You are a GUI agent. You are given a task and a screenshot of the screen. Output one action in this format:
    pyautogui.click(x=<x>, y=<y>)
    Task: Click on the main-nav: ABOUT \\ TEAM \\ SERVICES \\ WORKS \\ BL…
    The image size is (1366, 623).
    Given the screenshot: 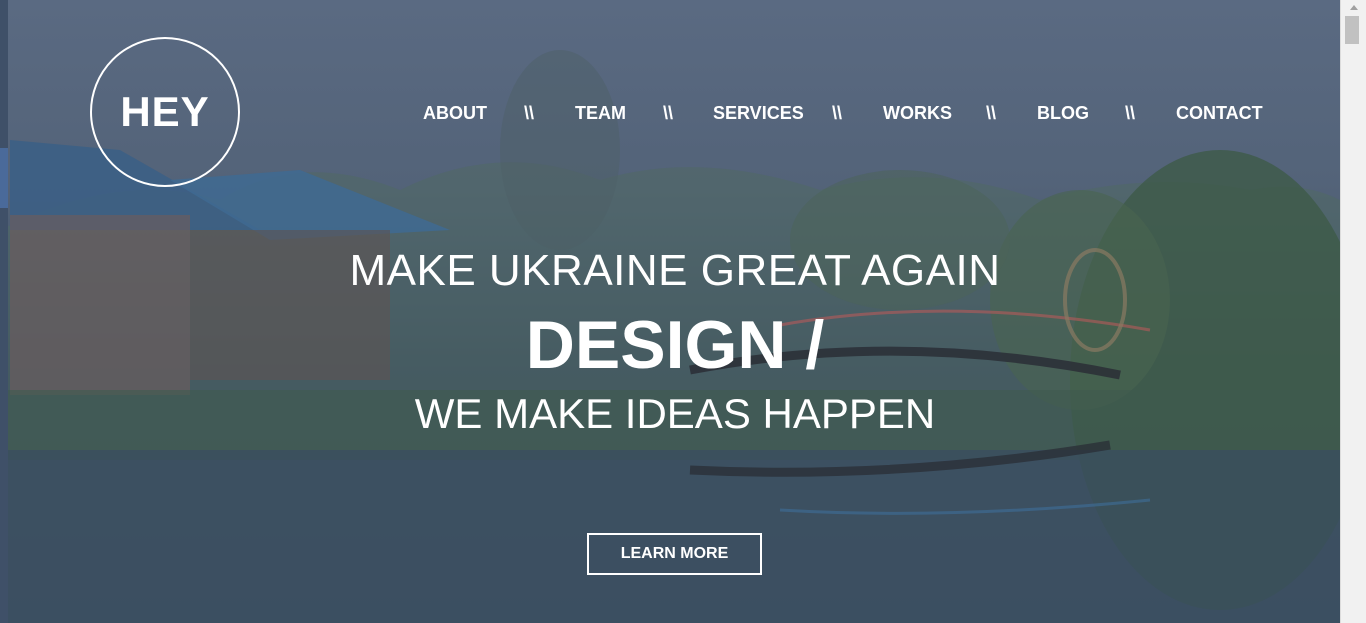 What is the action you would take?
    pyautogui.click(x=670, y=113)
    